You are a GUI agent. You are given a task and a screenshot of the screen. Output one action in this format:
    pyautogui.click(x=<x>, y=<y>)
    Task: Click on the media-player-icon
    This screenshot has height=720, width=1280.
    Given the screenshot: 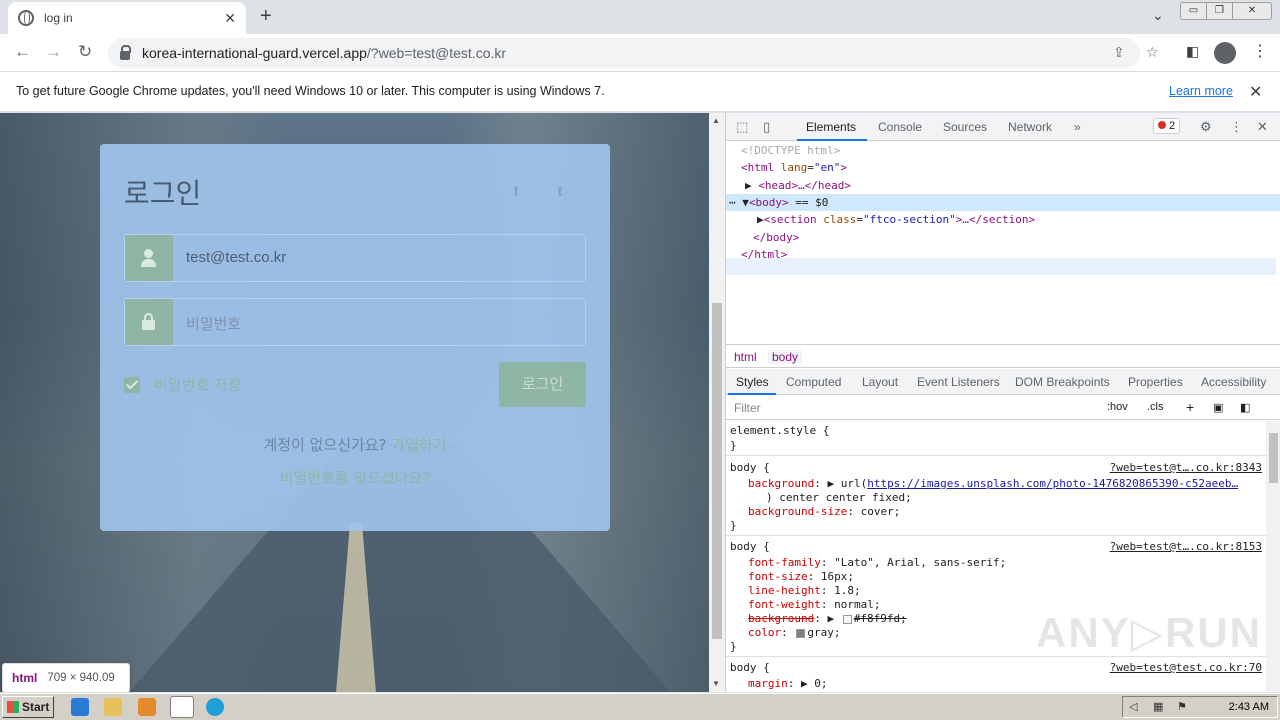 What is the action you would take?
    pyautogui.click(x=147, y=707)
    